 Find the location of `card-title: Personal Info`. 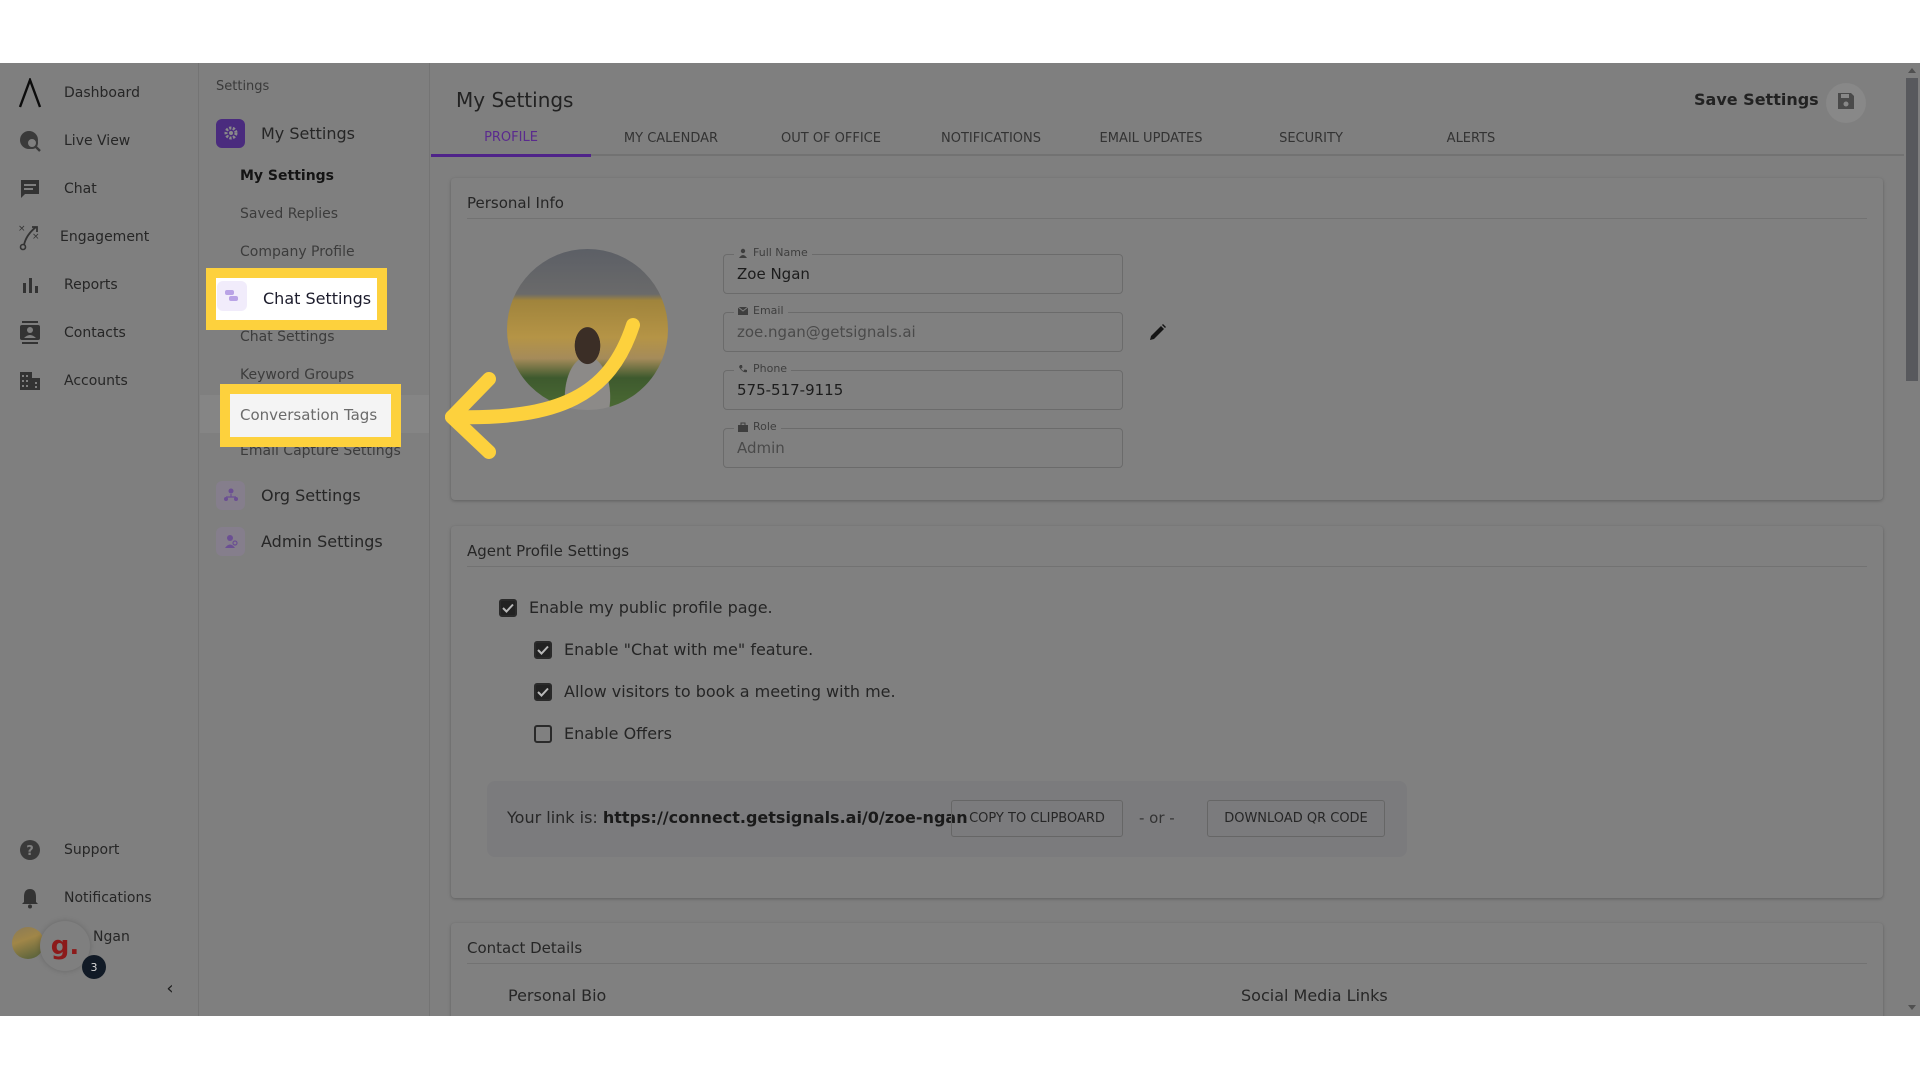

card-title: Personal Info is located at coordinates (515, 203).